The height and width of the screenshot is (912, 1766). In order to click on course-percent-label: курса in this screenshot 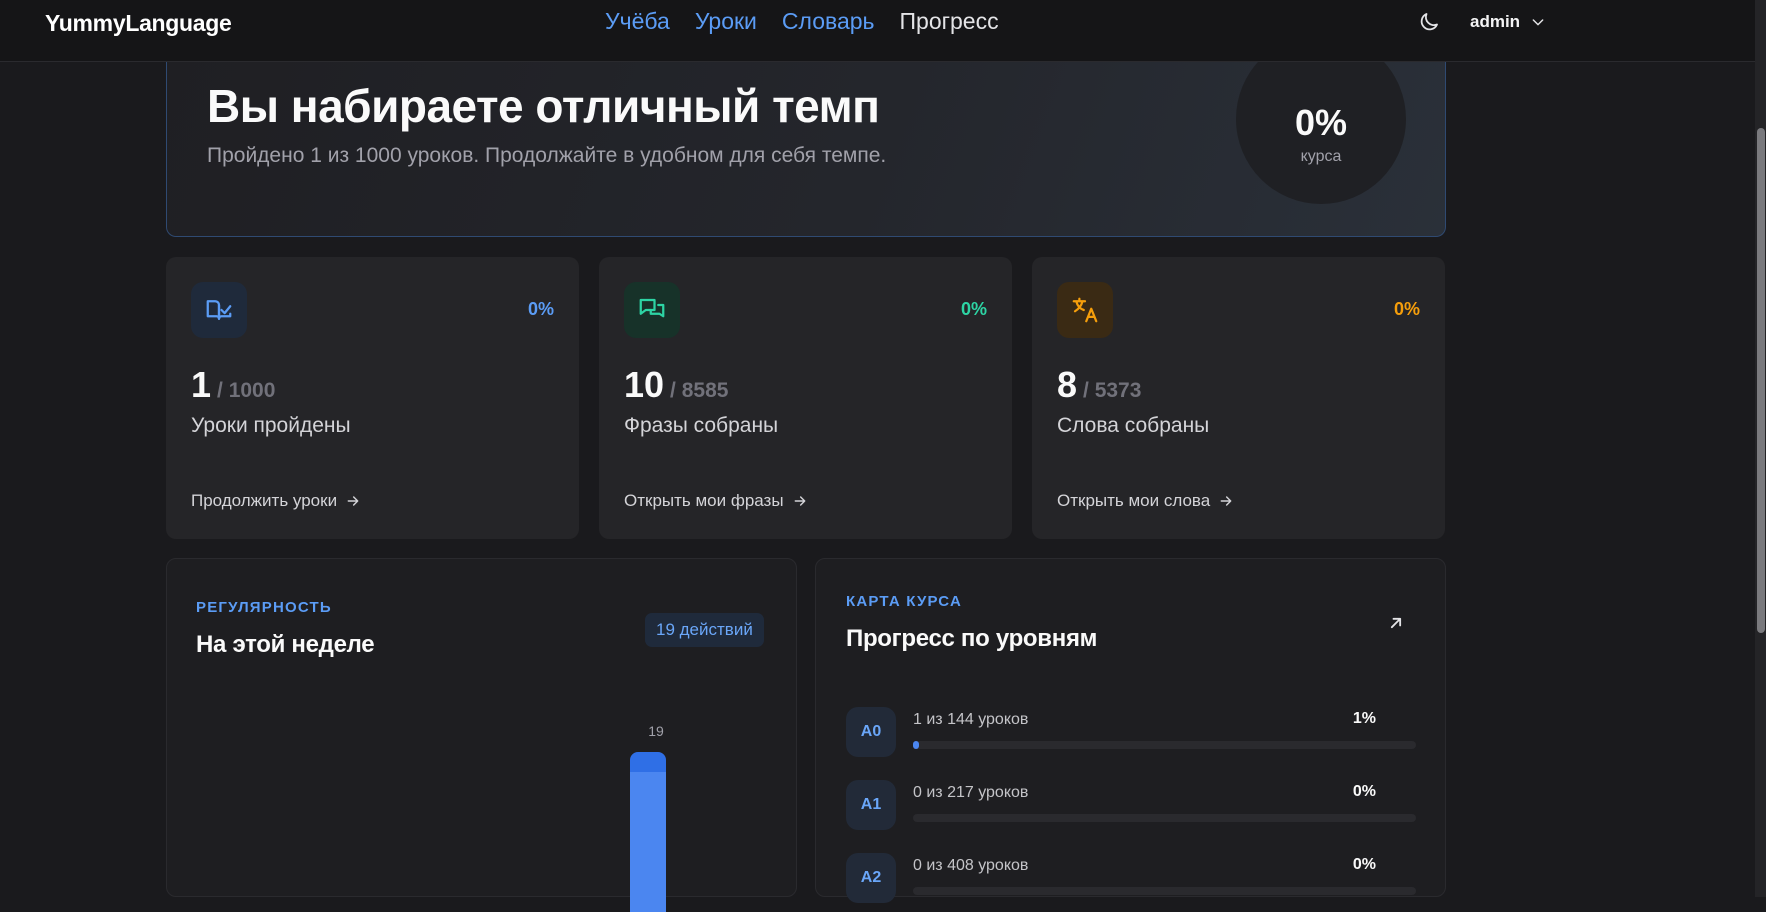, I will do `click(1321, 156)`.